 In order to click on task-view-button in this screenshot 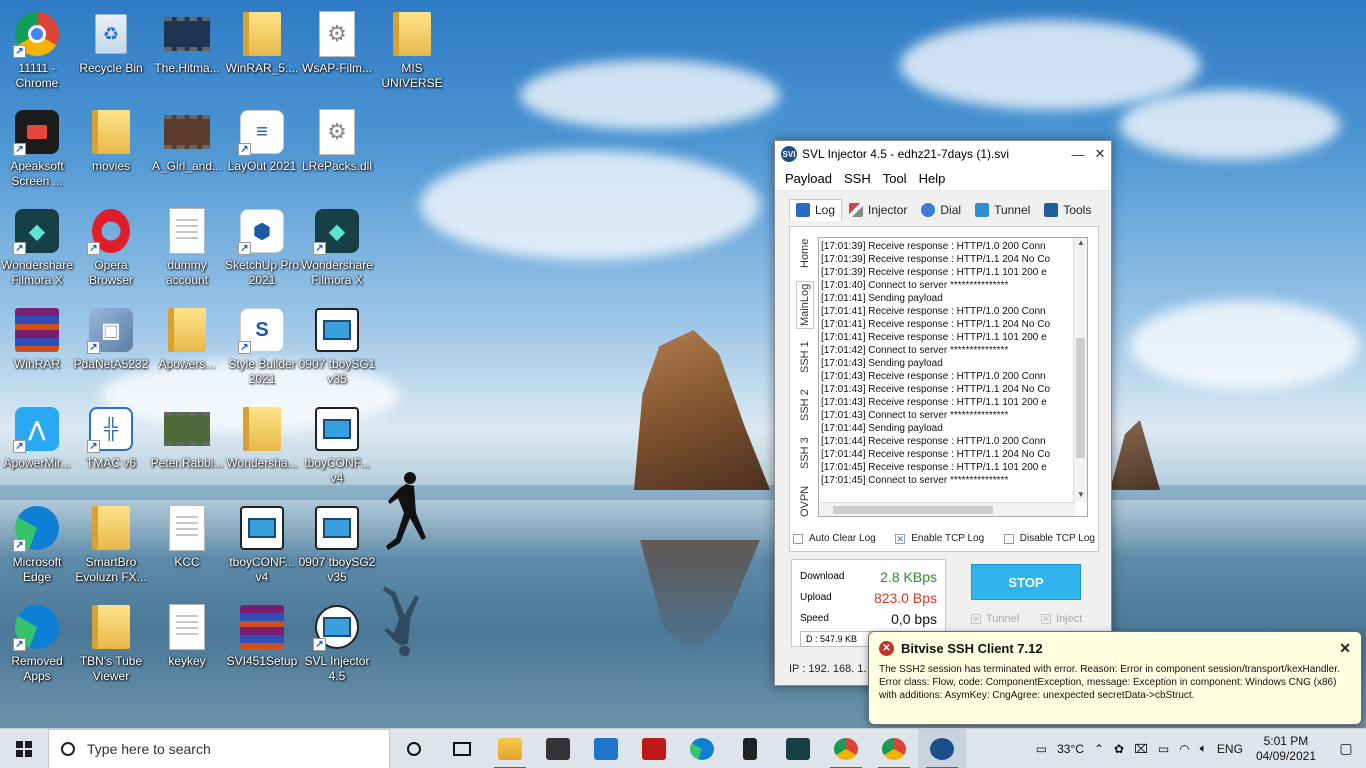, I will do `click(462, 748)`.